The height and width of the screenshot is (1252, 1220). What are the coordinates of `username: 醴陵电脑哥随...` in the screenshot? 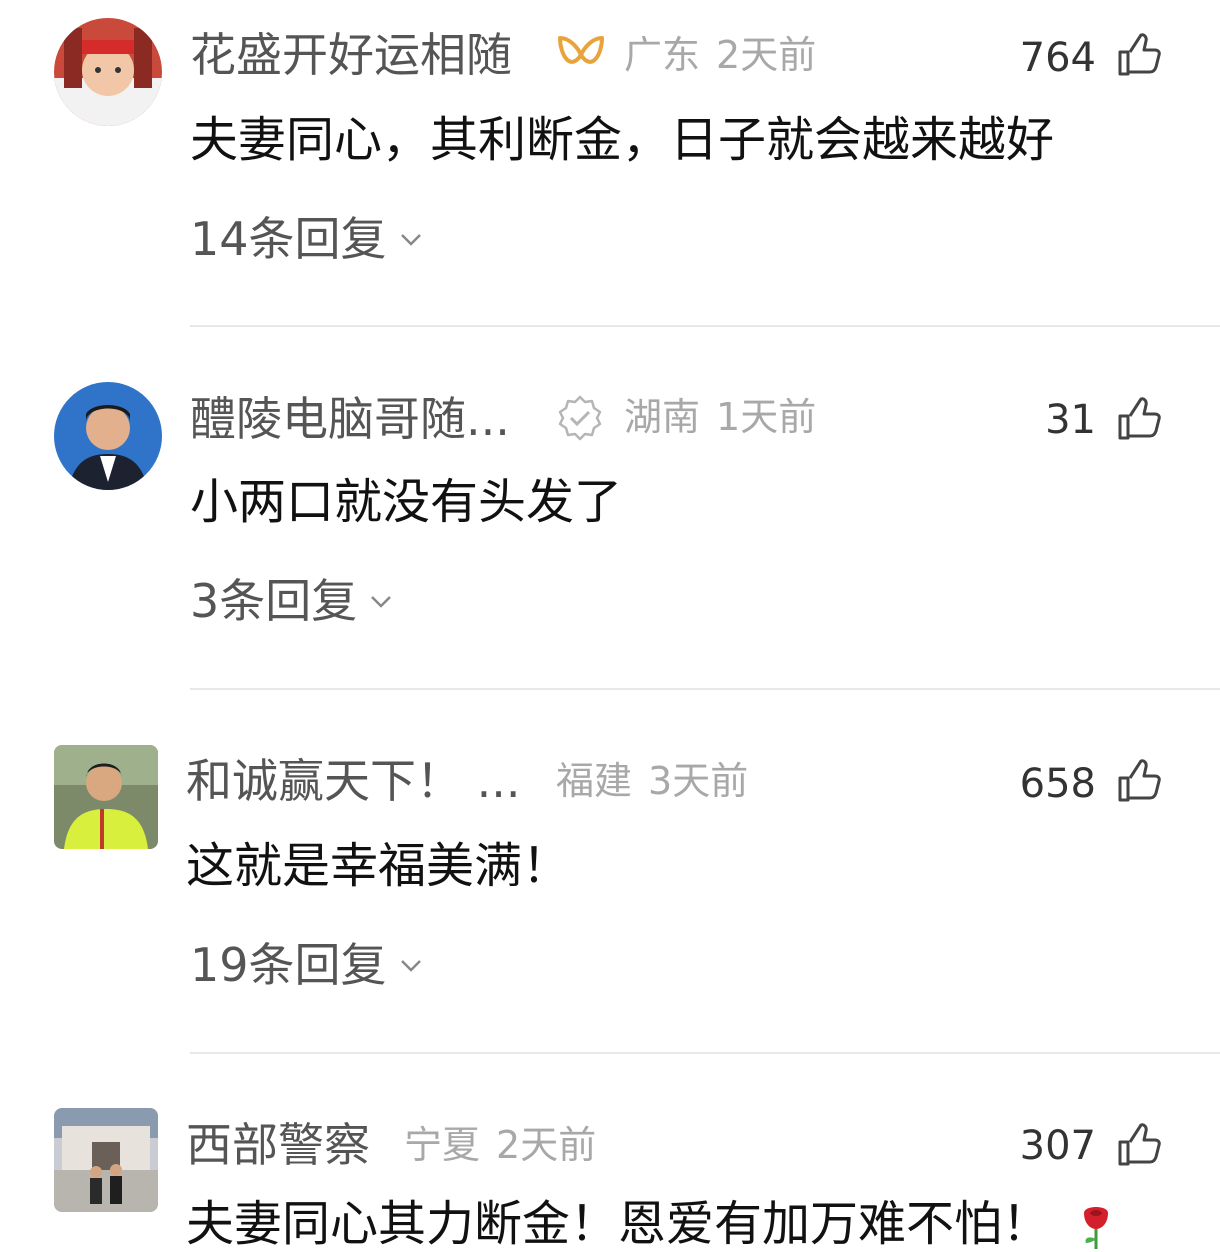 It's located at (350, 419).